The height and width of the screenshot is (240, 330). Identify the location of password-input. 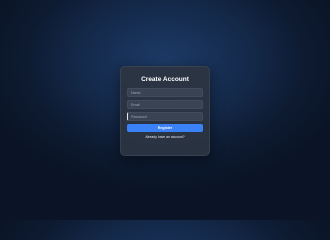
(165, 116).